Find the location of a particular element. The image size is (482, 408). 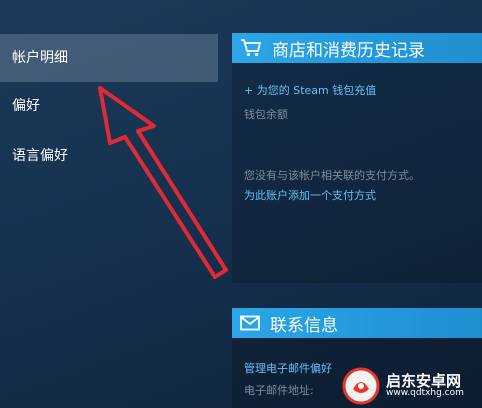

mail-icon is located at coordinates (250, 323).